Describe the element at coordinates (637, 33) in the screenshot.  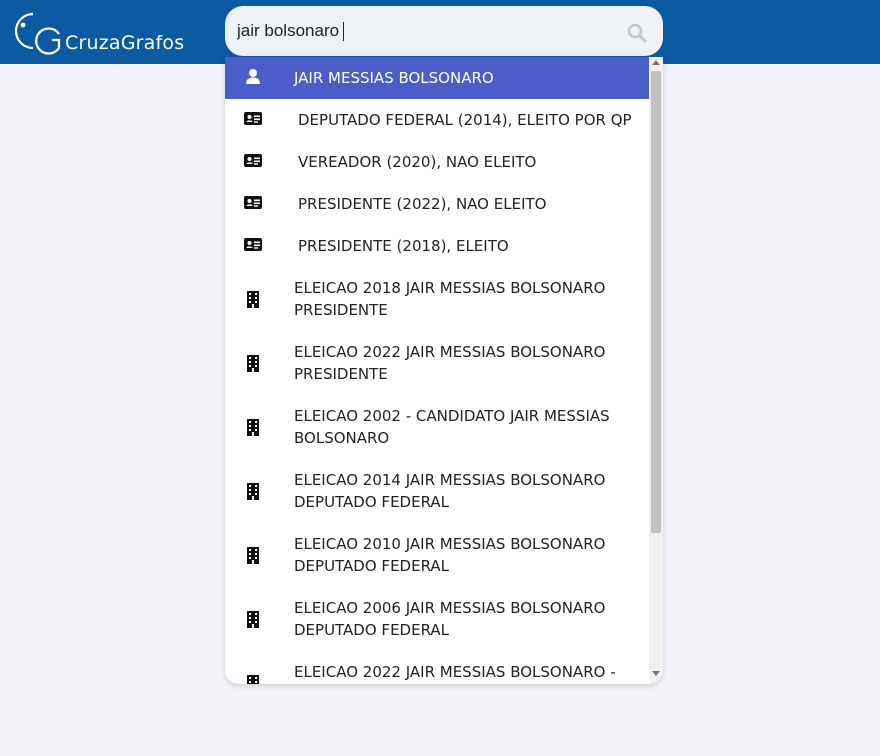
I see `search-icon` at that location.